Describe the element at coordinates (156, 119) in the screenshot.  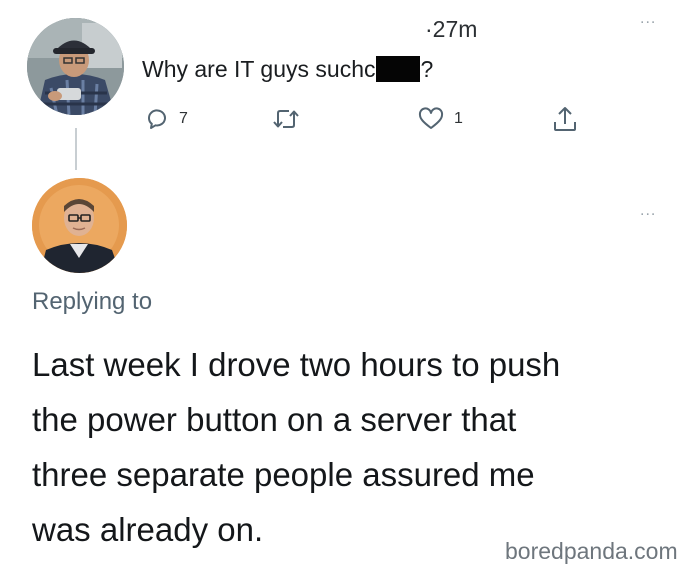
I see `comment-icon` at that location.